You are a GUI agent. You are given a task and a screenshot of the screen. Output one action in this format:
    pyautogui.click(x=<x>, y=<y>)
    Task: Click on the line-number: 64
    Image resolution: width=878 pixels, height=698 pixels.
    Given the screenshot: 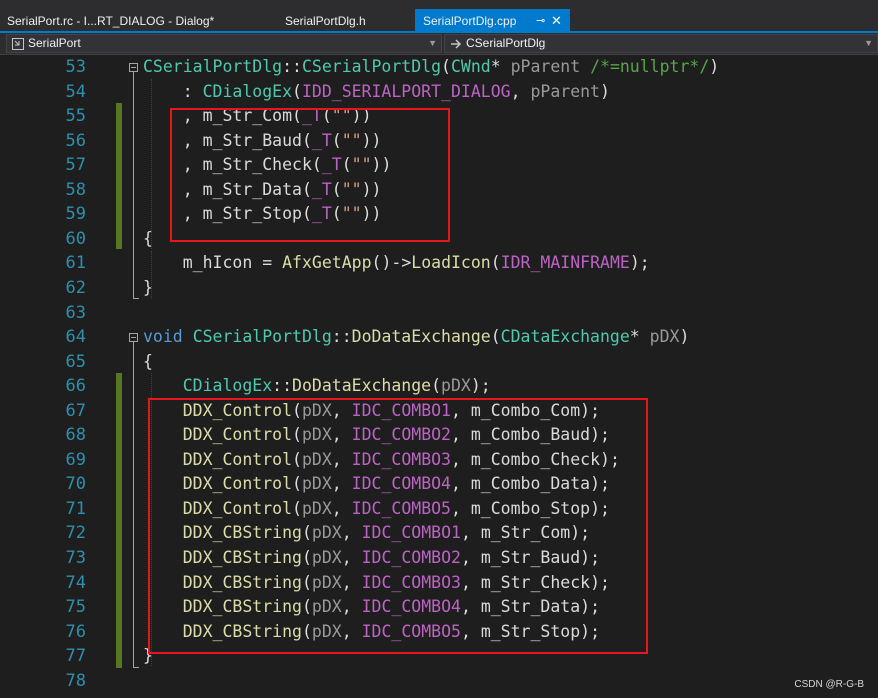 What is the action you would take?
    pyautogui.click(x=75, y=337)
    